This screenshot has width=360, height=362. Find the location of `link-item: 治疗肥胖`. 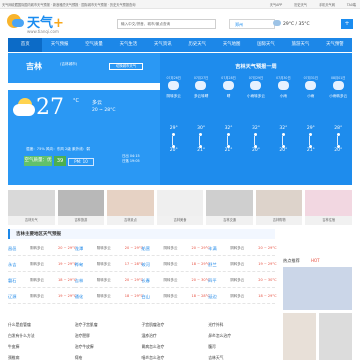

link-item: 治疗肥胖 is located at coordinates (108, 336).